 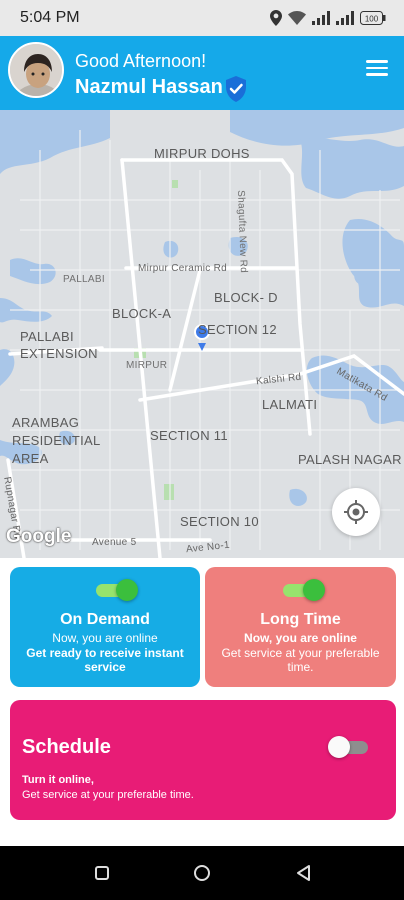 I want to click on battery-icon: 100, so click(x=373, y=18).